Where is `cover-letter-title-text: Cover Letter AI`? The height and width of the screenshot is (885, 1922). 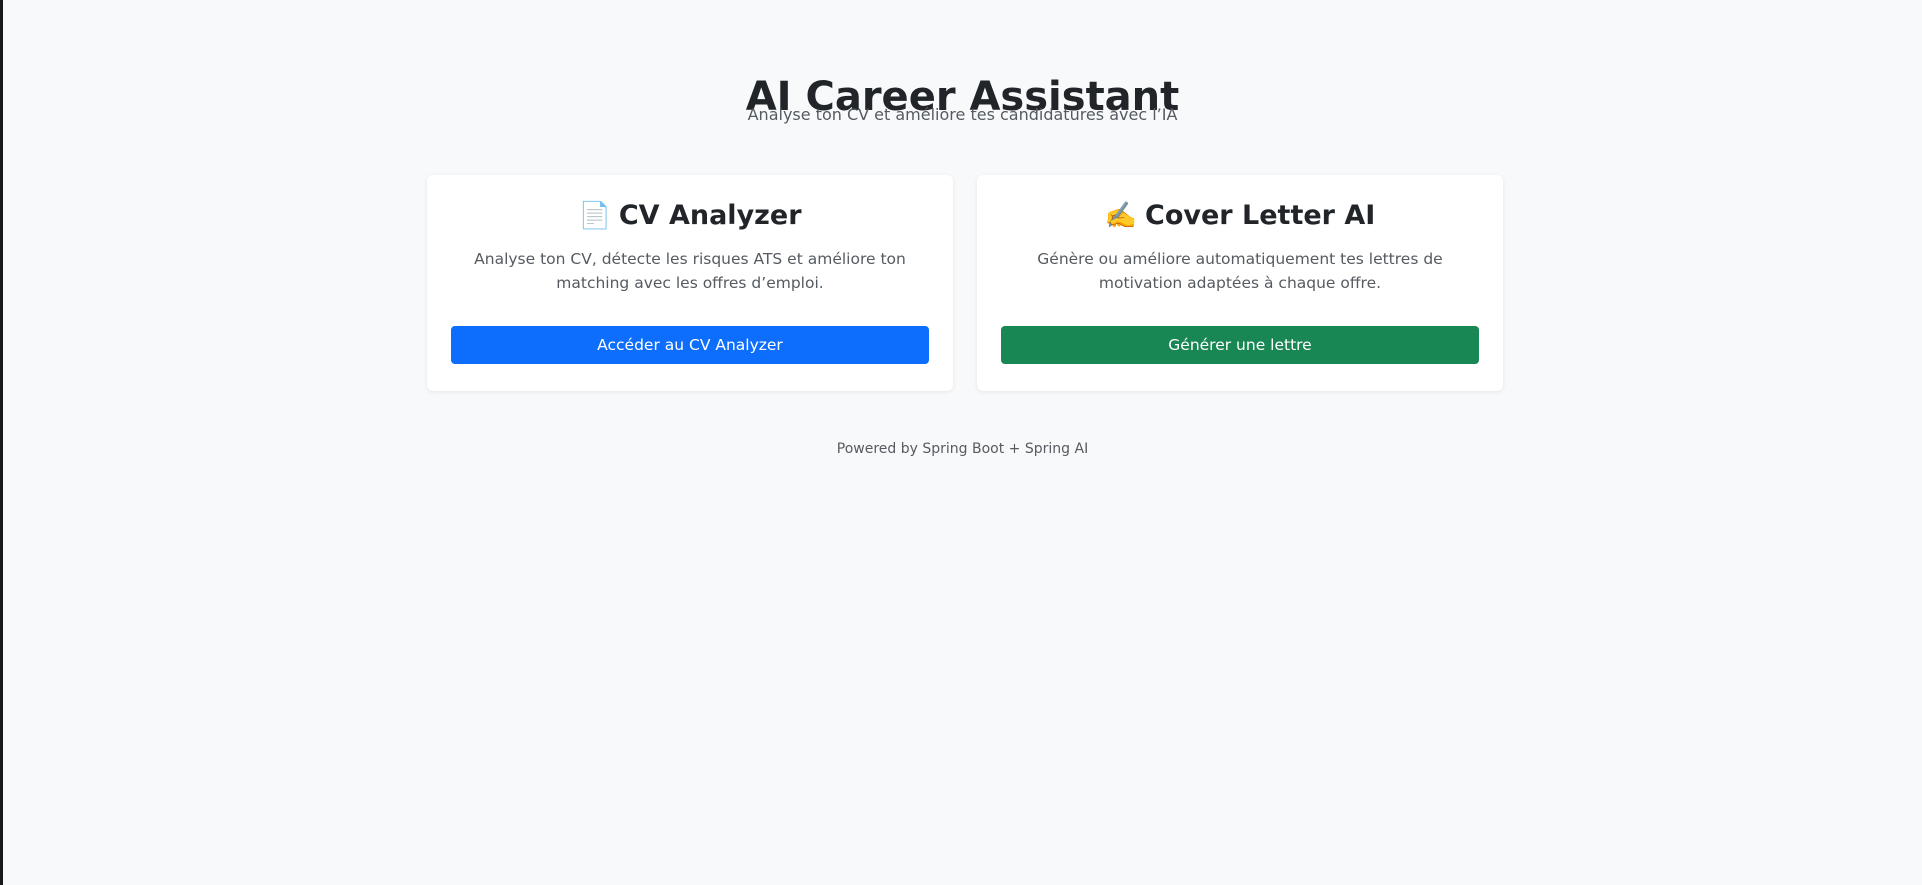 cover-letter-title-text: Cover Letter AI is located at coordinates (1260, 215).